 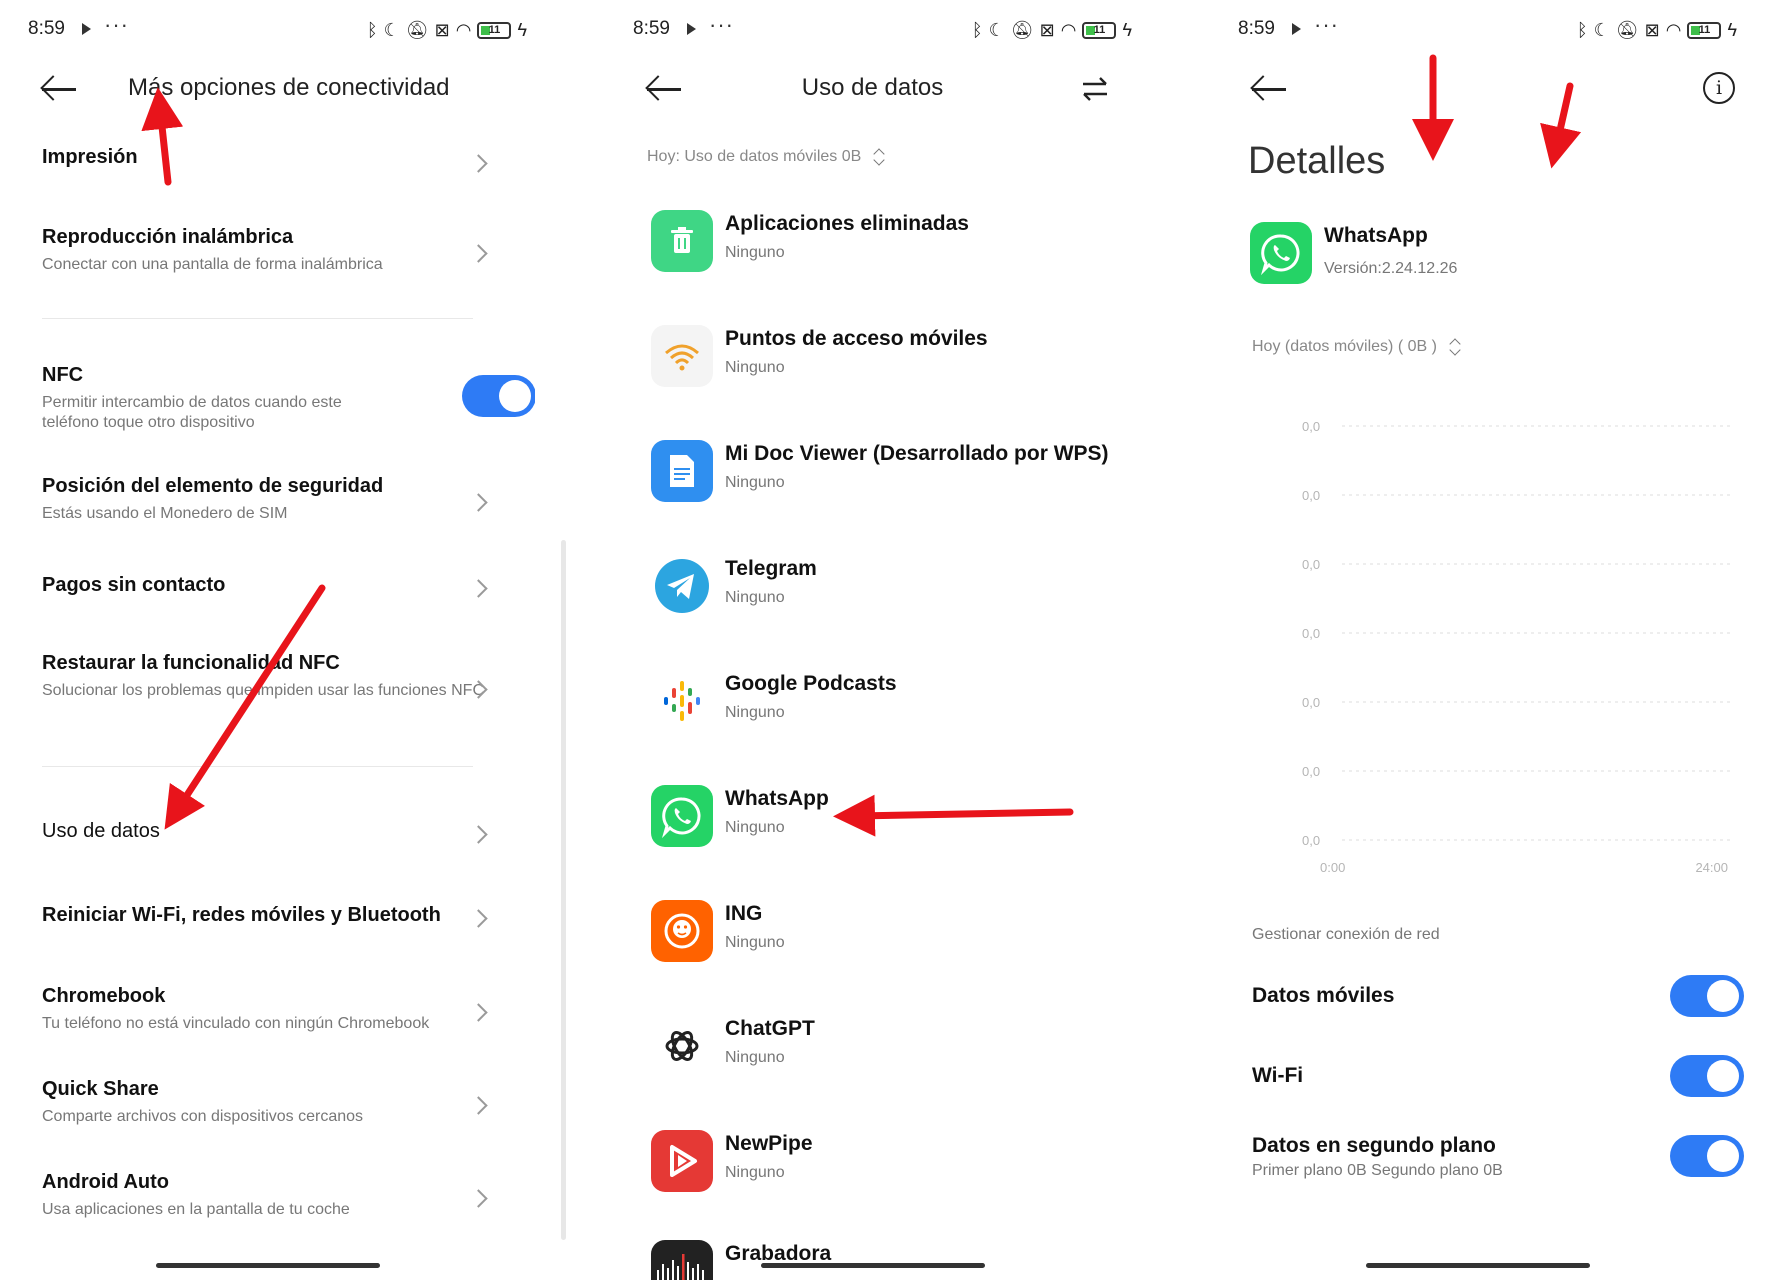 I want to click on row-title: Android Auto, so click(x=106, y=1182).